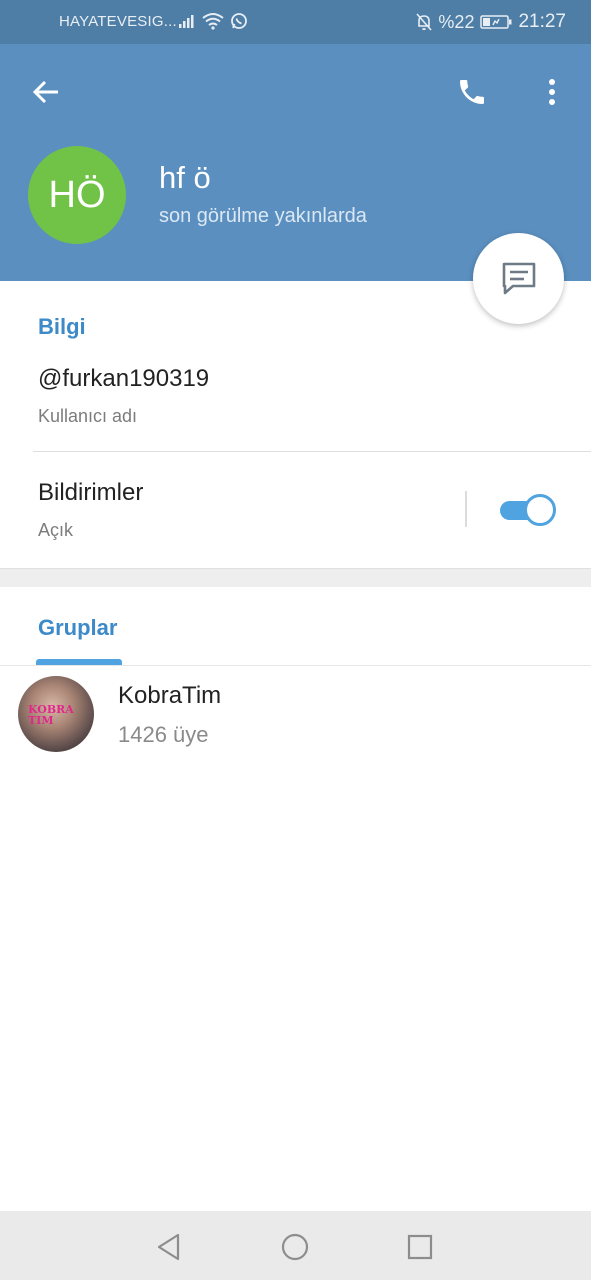  Describe the element at coordinates (295, 712) in the screenshot. I see `list-item: KOBRA TIM KobraTim 1426 üye` at that location.